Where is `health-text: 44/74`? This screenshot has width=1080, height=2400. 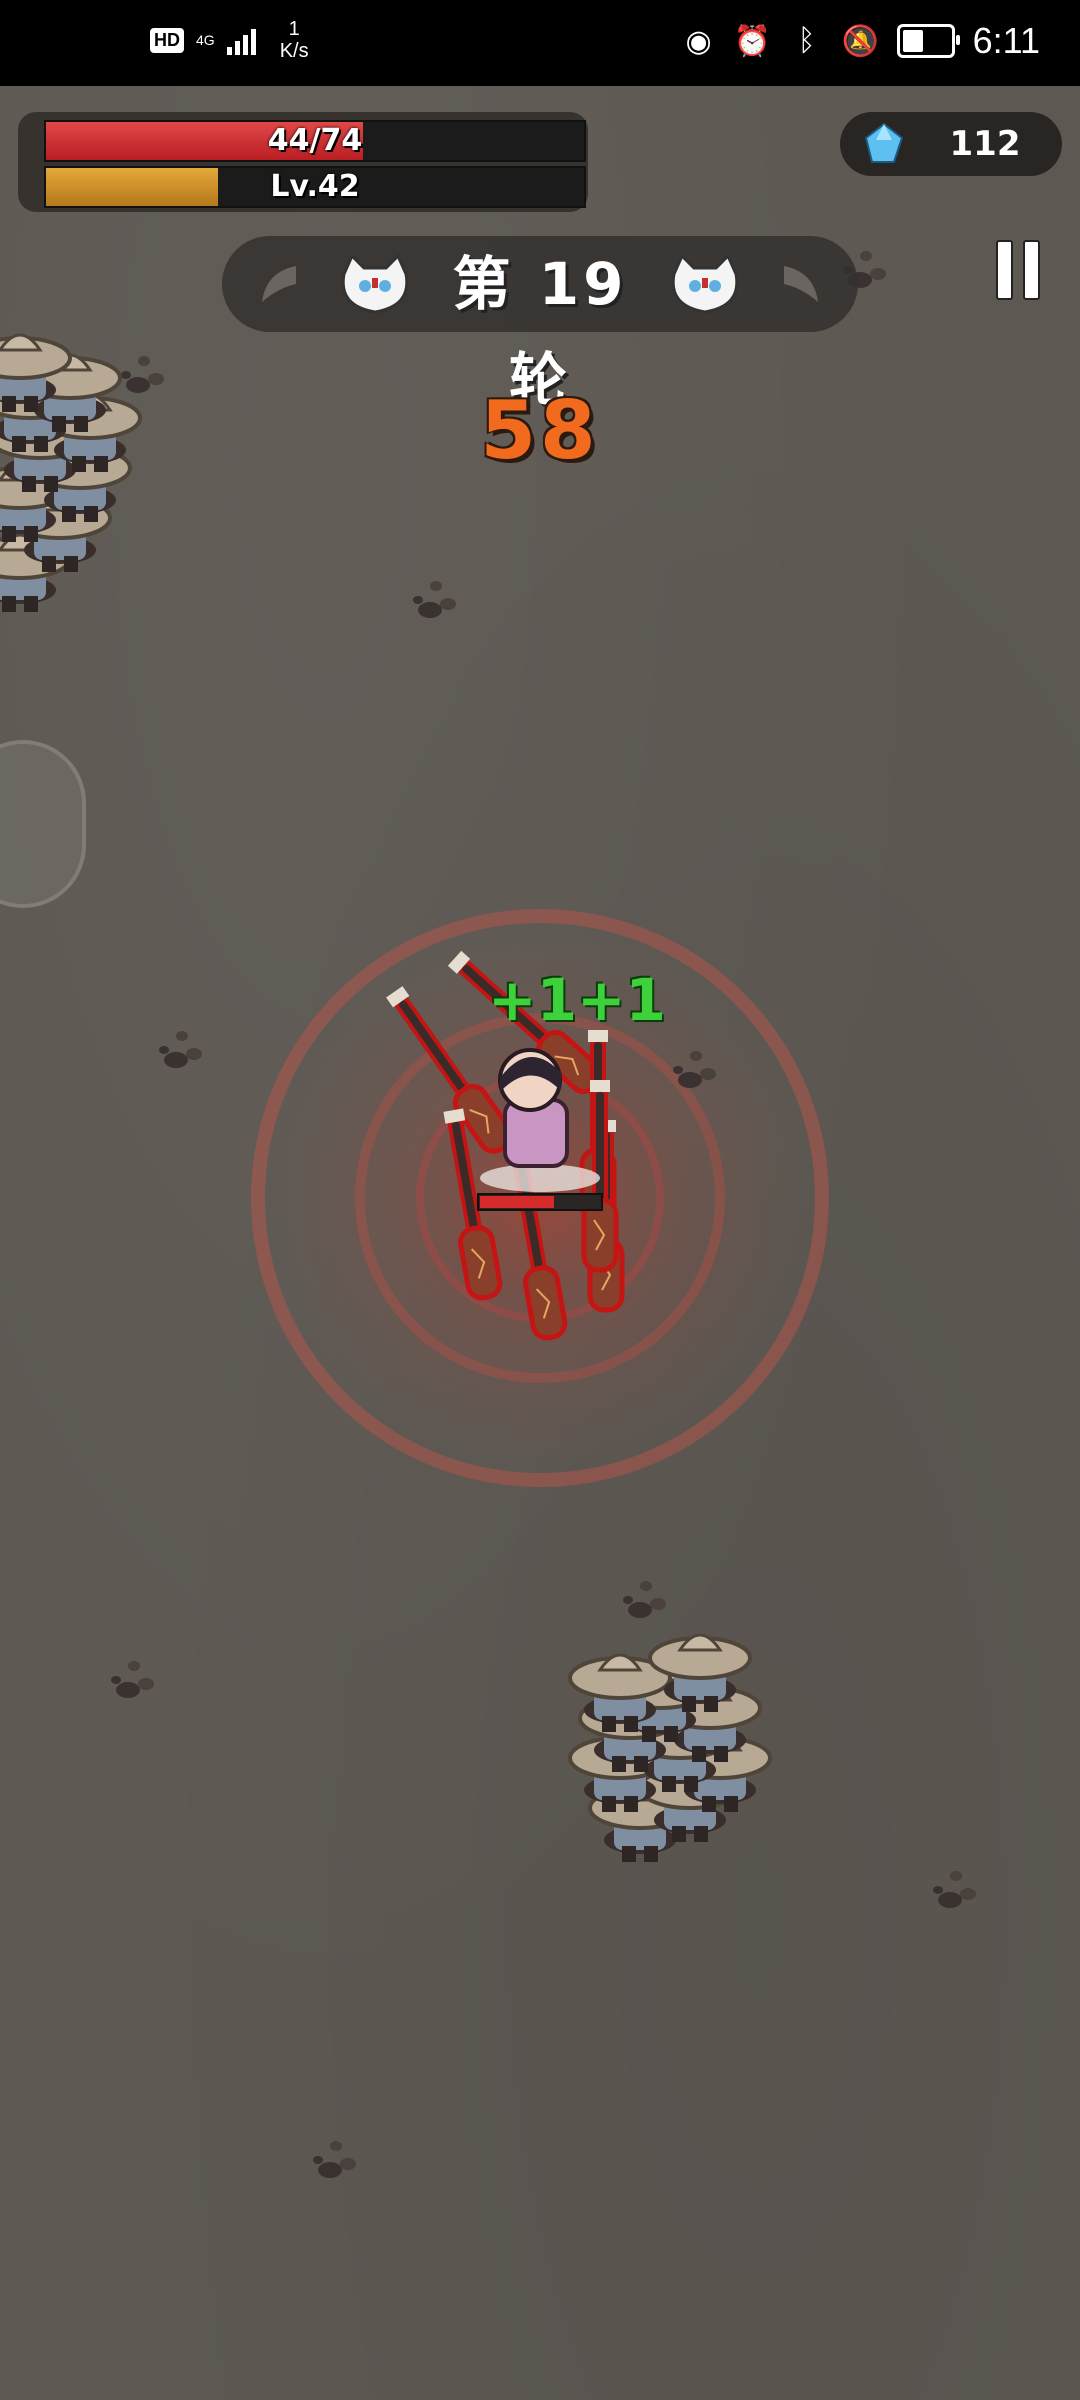 health-text: 44/74 is located at coordinates (315, 140).